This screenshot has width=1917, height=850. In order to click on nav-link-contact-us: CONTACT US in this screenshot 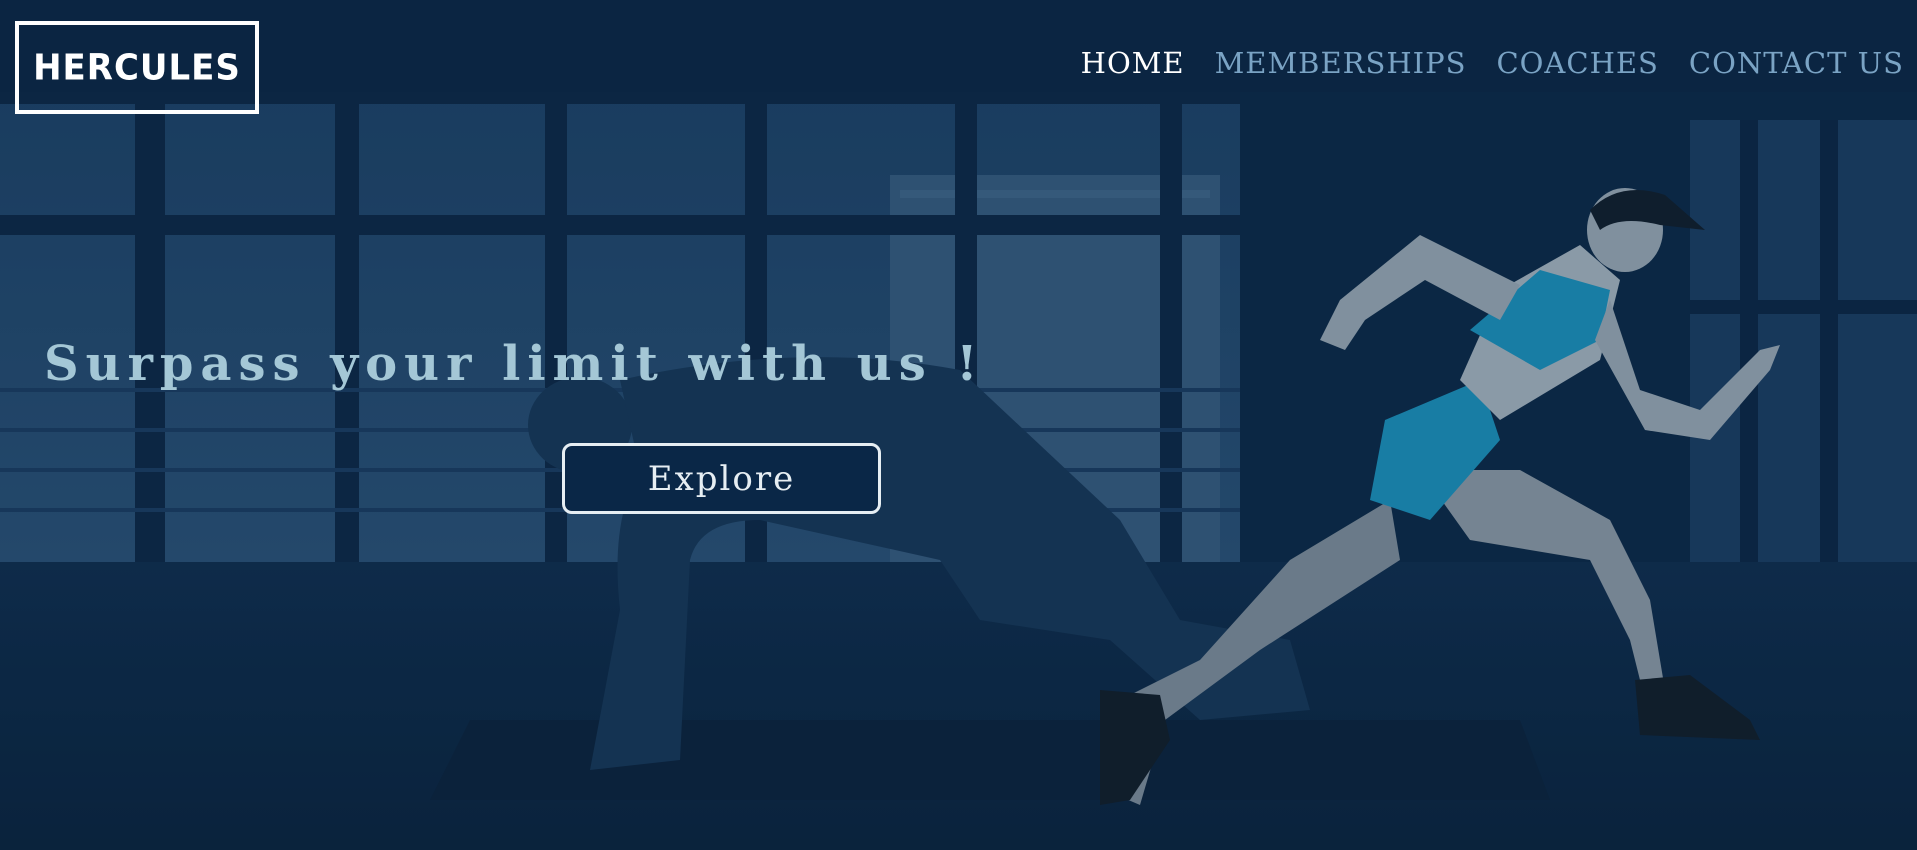, I will do `click(1796, 63)`.